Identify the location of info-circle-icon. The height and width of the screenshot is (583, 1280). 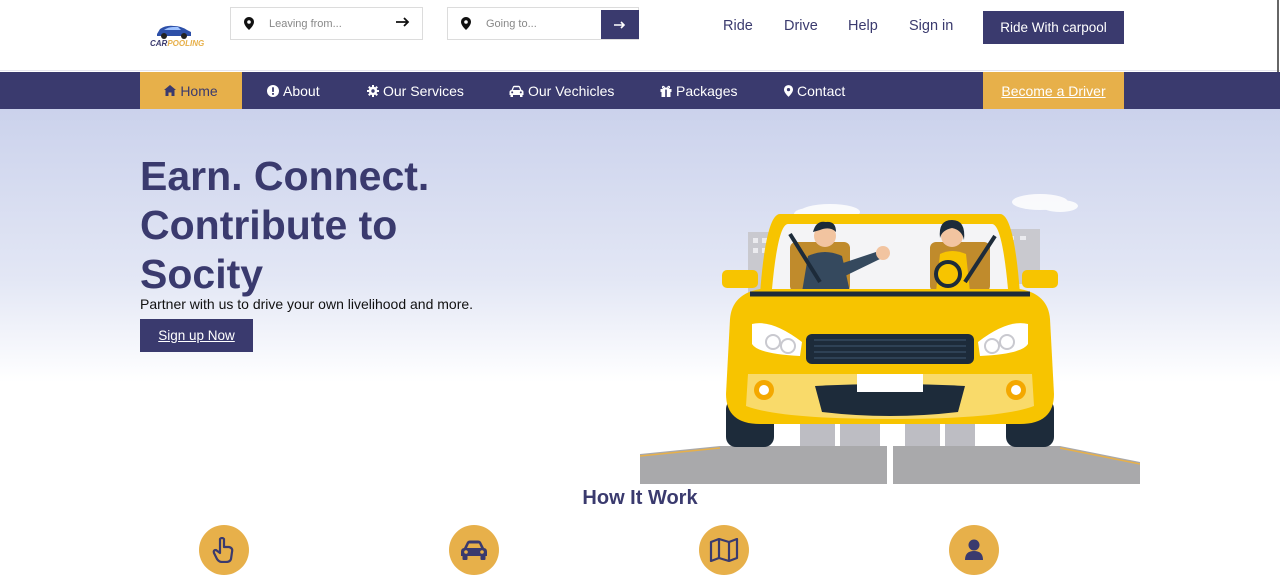
(273, 90).